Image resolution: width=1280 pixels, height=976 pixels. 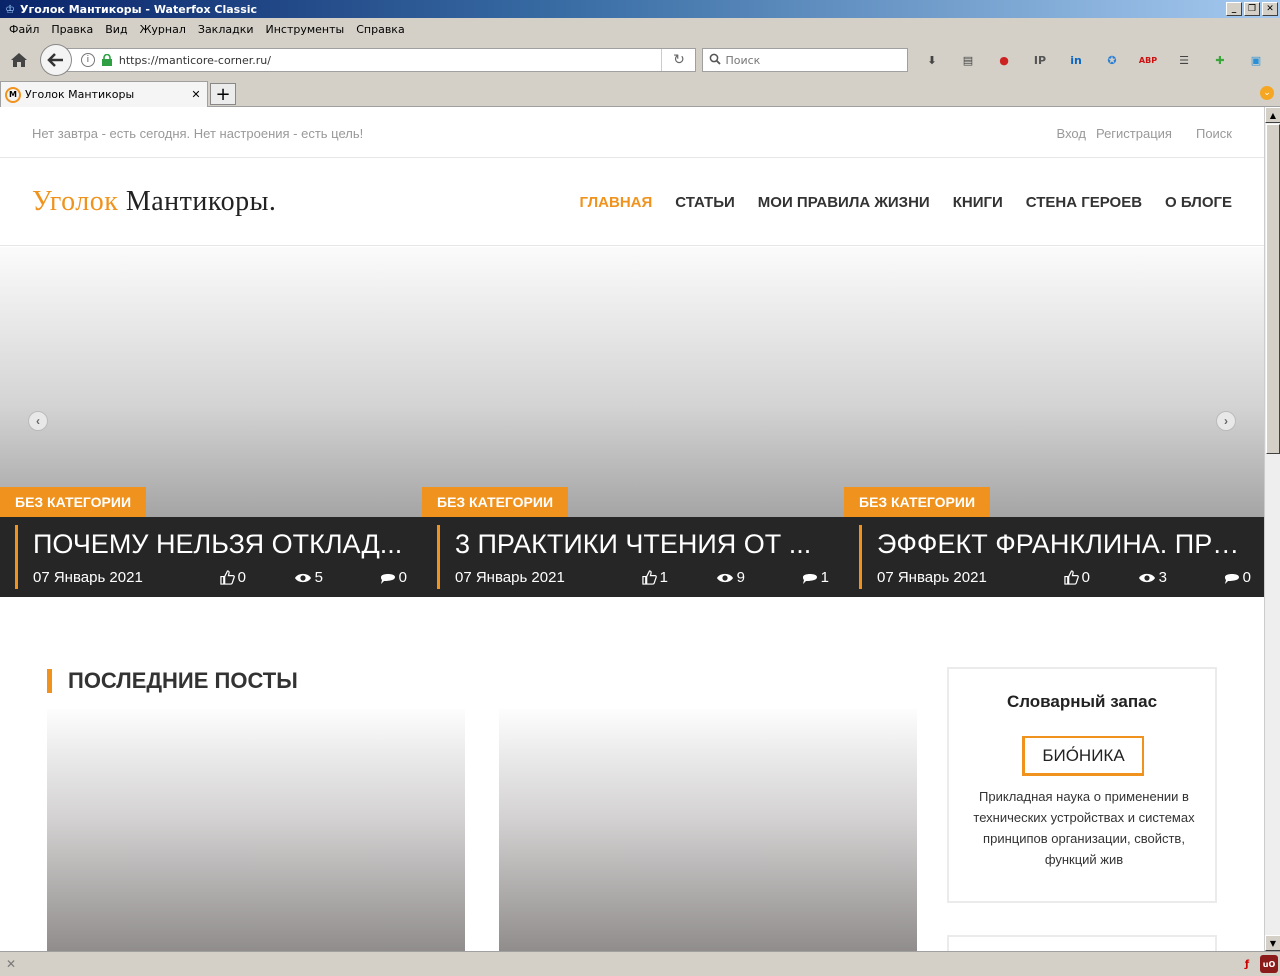 I want to click on nav-home: ГЛАВНАЯ, so click(x=616, y=202).